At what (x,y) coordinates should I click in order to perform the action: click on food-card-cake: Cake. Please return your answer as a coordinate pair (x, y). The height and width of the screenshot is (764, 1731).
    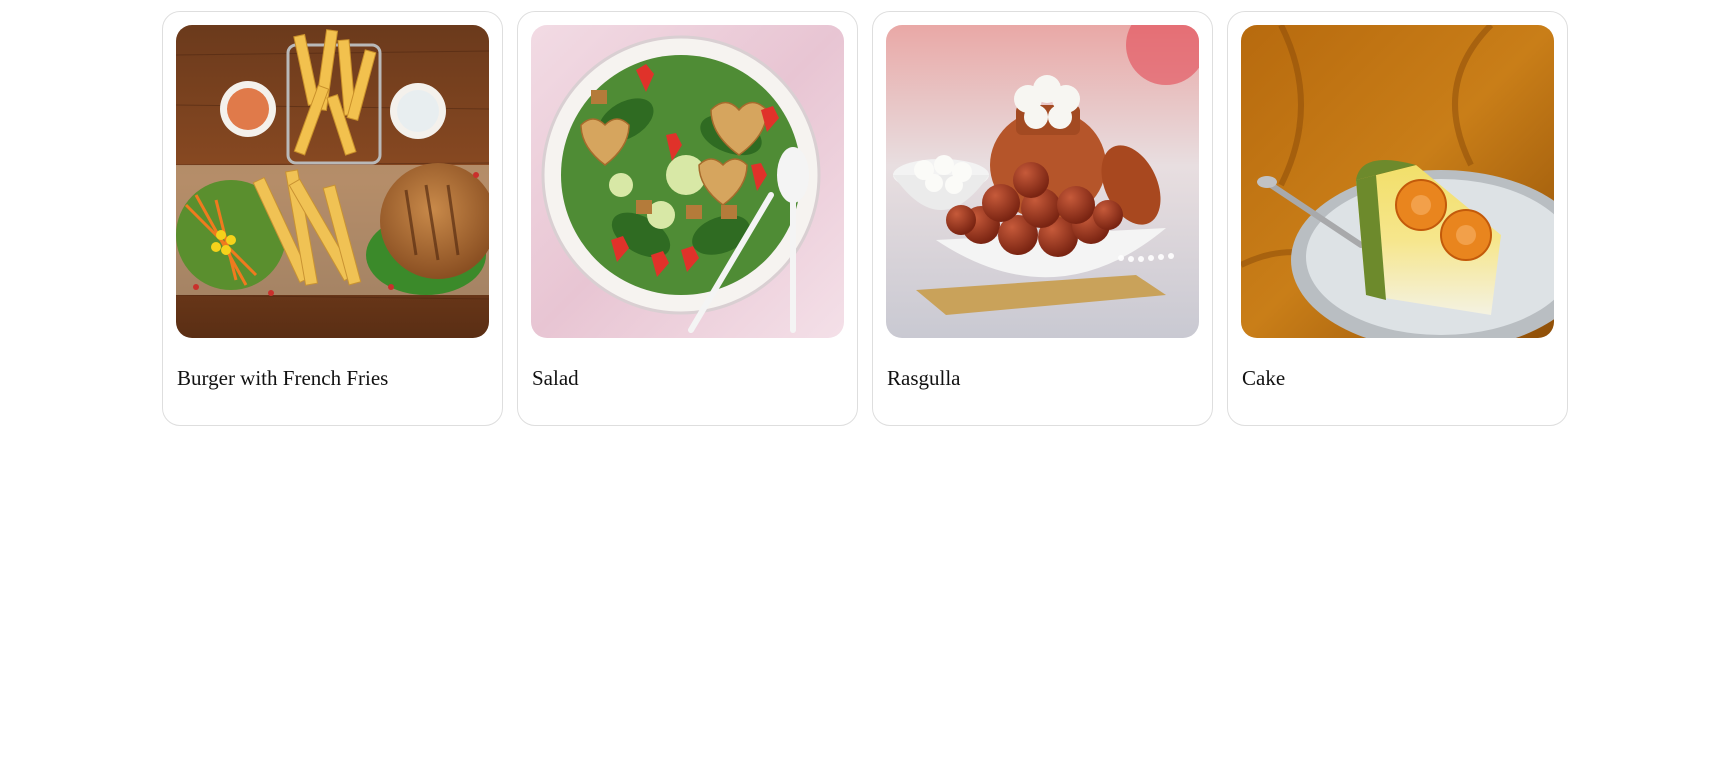
    Looking at the image, I should click on (1397, 218).